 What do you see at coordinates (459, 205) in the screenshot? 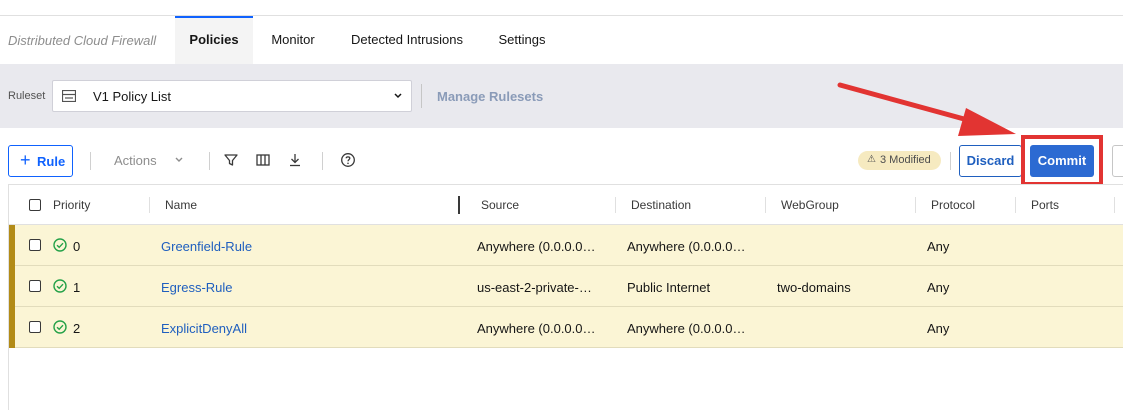
I see `column-resize-handle` at bounding box center [459, 205].